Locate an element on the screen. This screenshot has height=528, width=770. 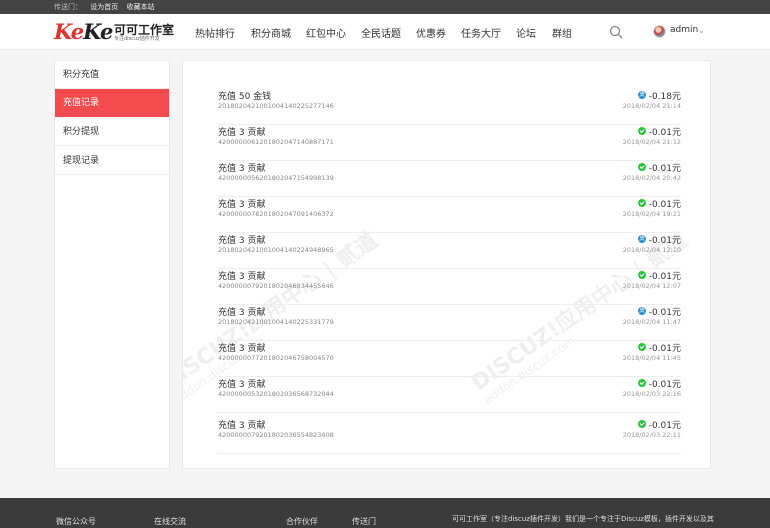
record-order-id: 4200000056201802047154998139 is located at coordinates (276, 178).